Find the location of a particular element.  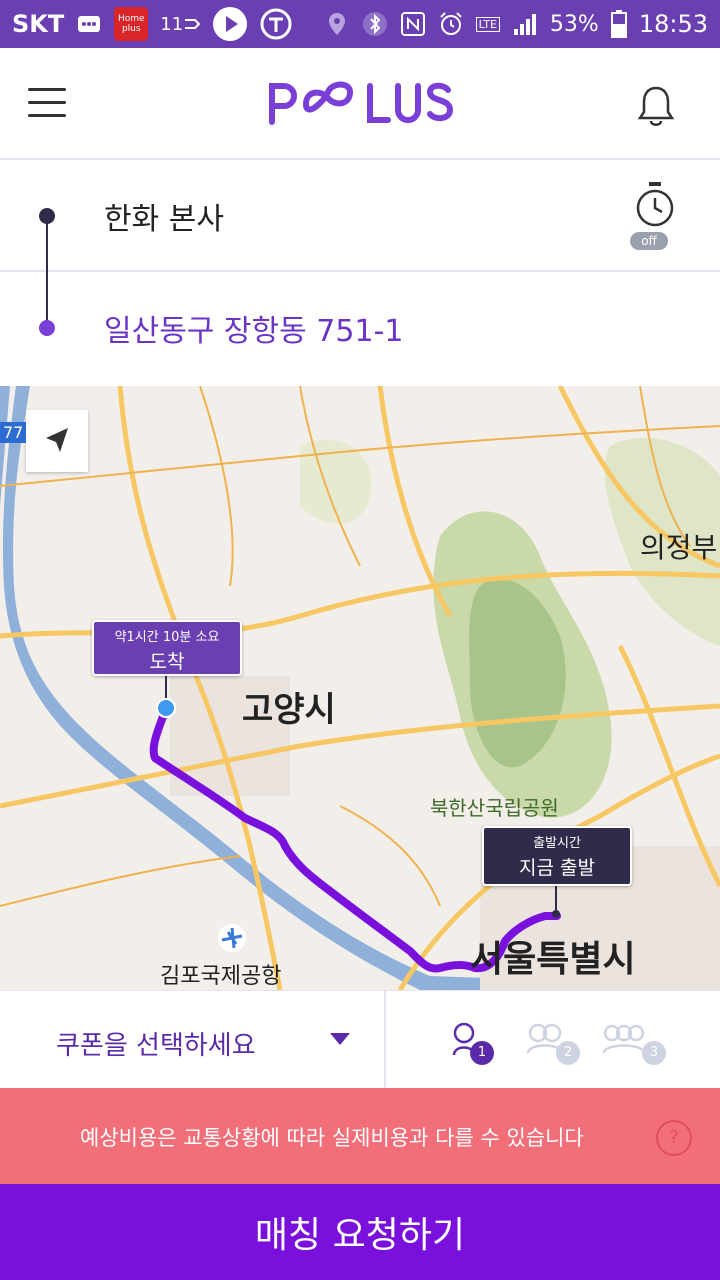

destination-address: 일산동구 장항동 751-1 is located at coordinates (253, 328).